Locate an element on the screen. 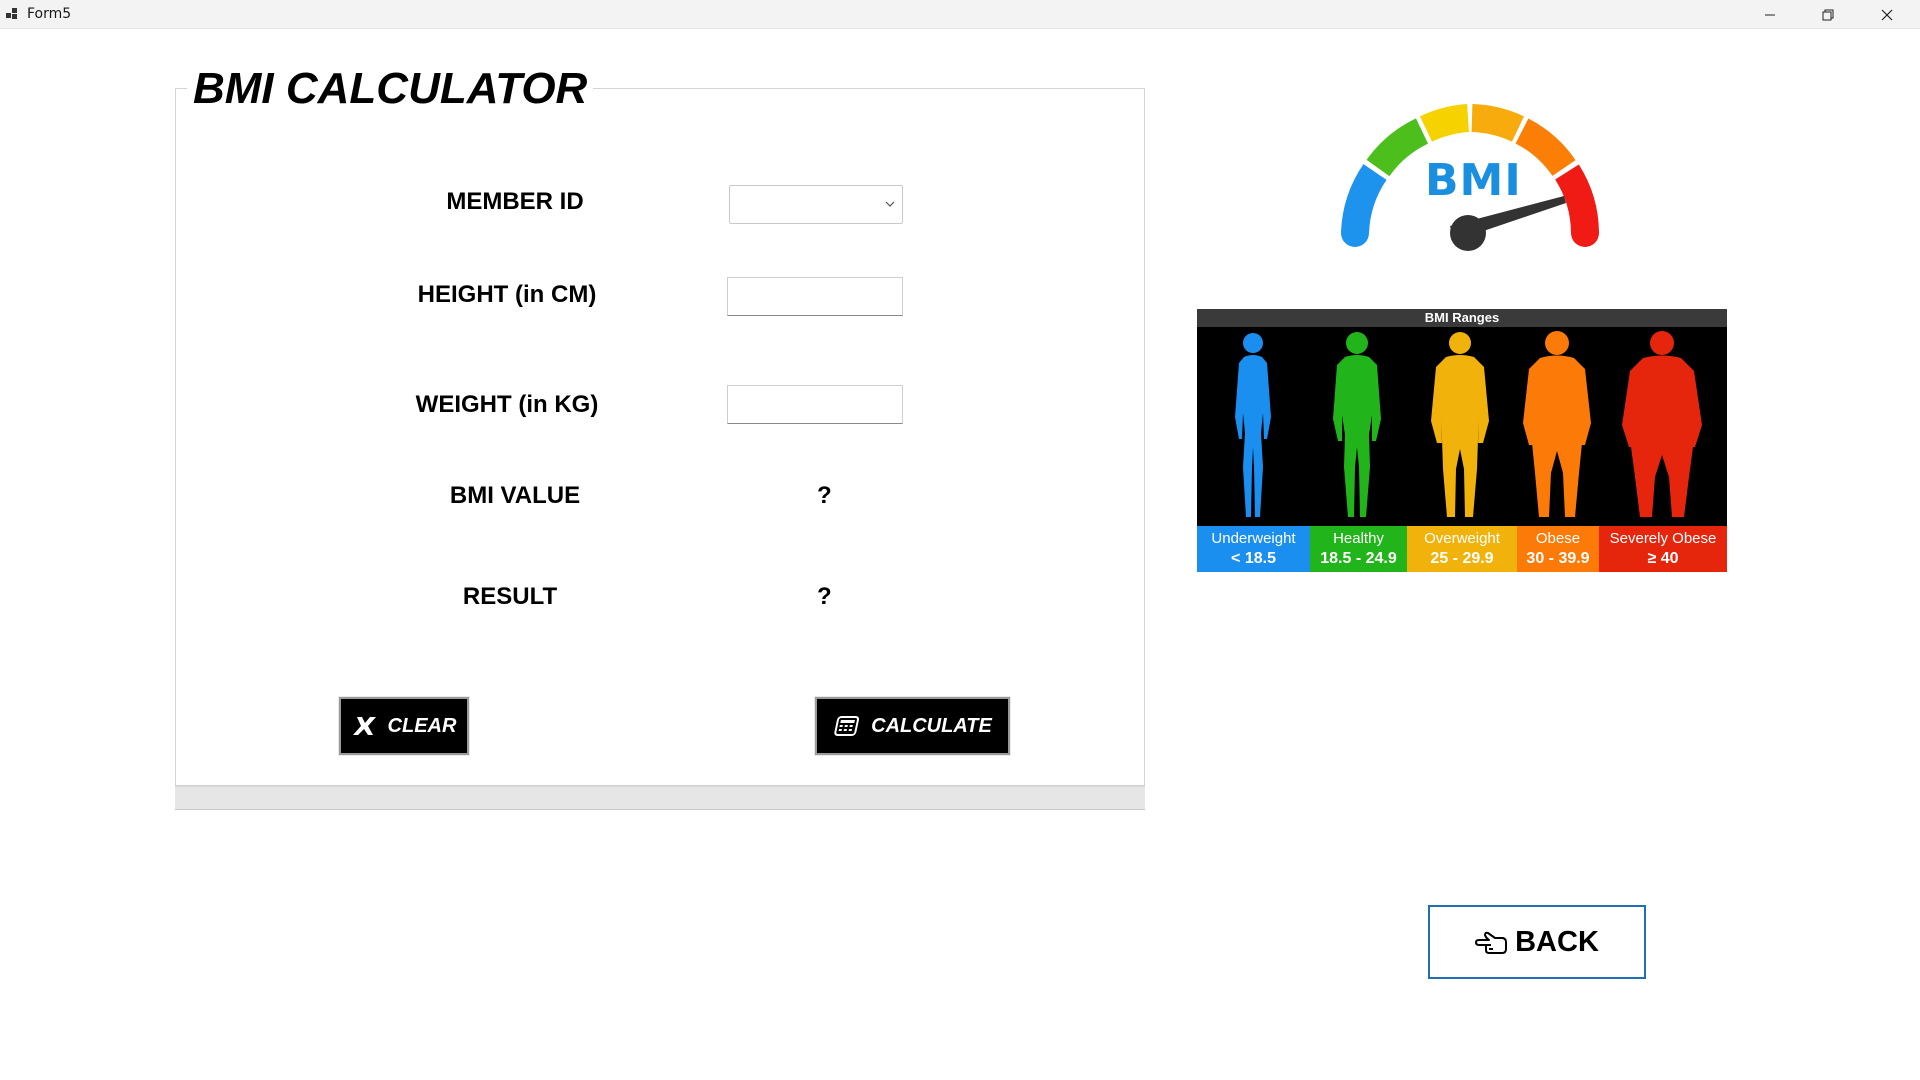 The width and height of the screenshot is (1920, 1080). close-button is located at coordinates (1887, 14).